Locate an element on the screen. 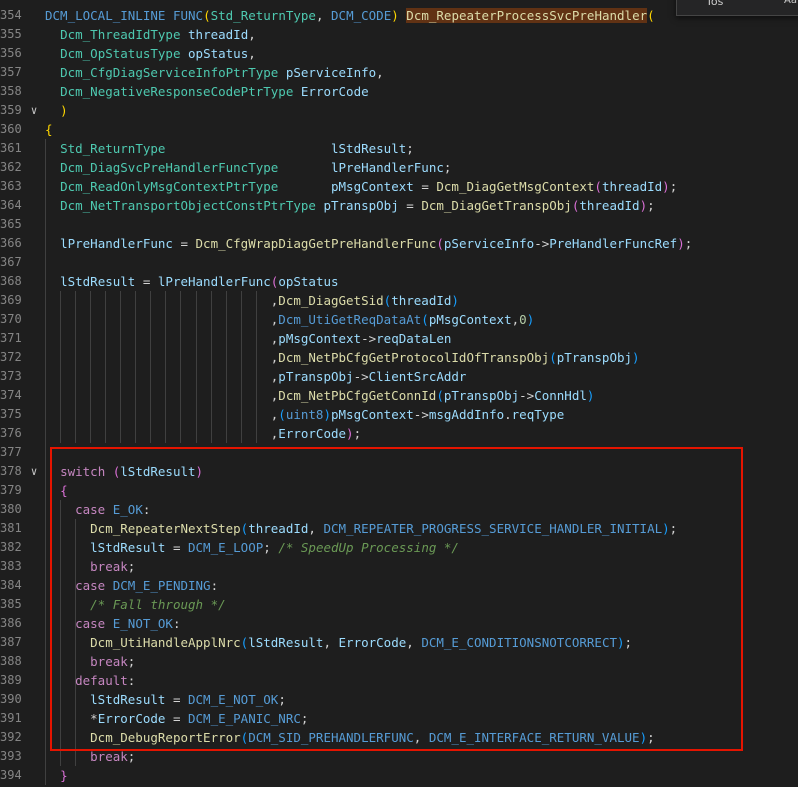  find-widget: Tos Aa is located at coordinates (737, 8).